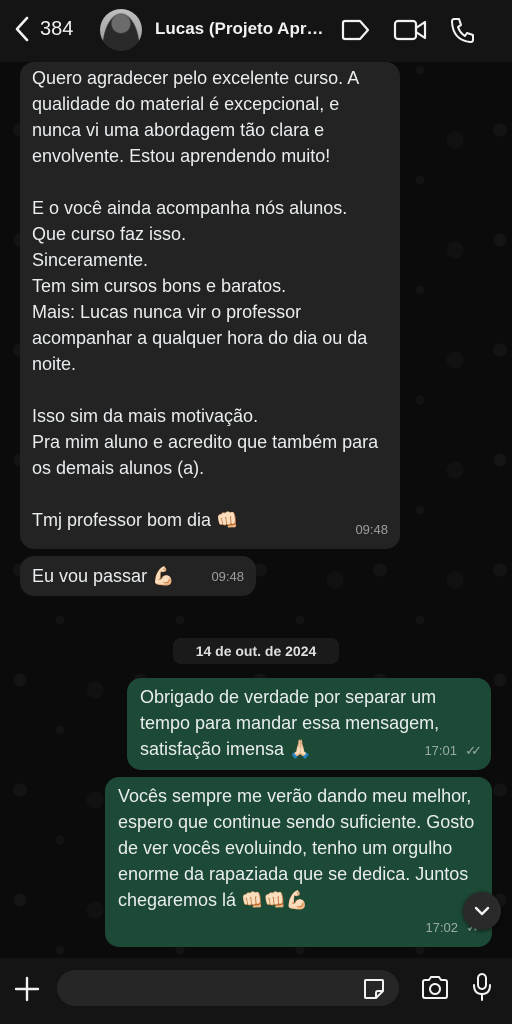  I want to click on back-button: 384, so click(43, 29).